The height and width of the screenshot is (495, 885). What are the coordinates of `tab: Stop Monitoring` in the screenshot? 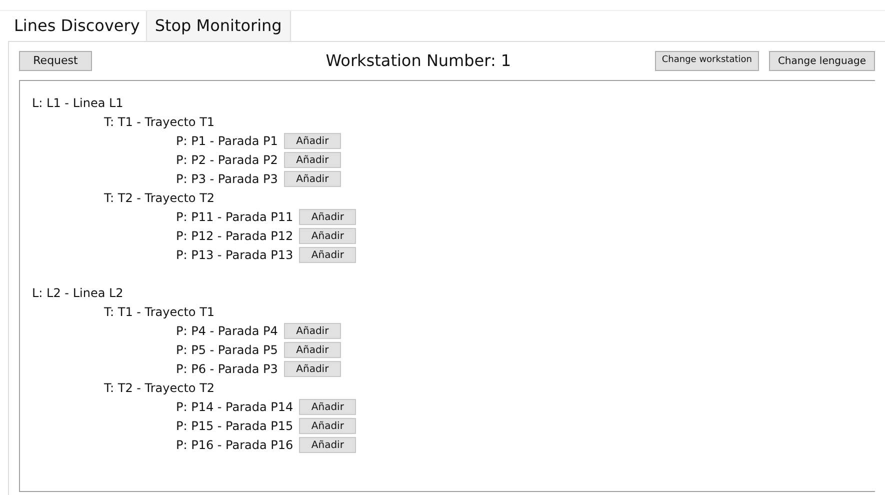 It's located at (218, 26).